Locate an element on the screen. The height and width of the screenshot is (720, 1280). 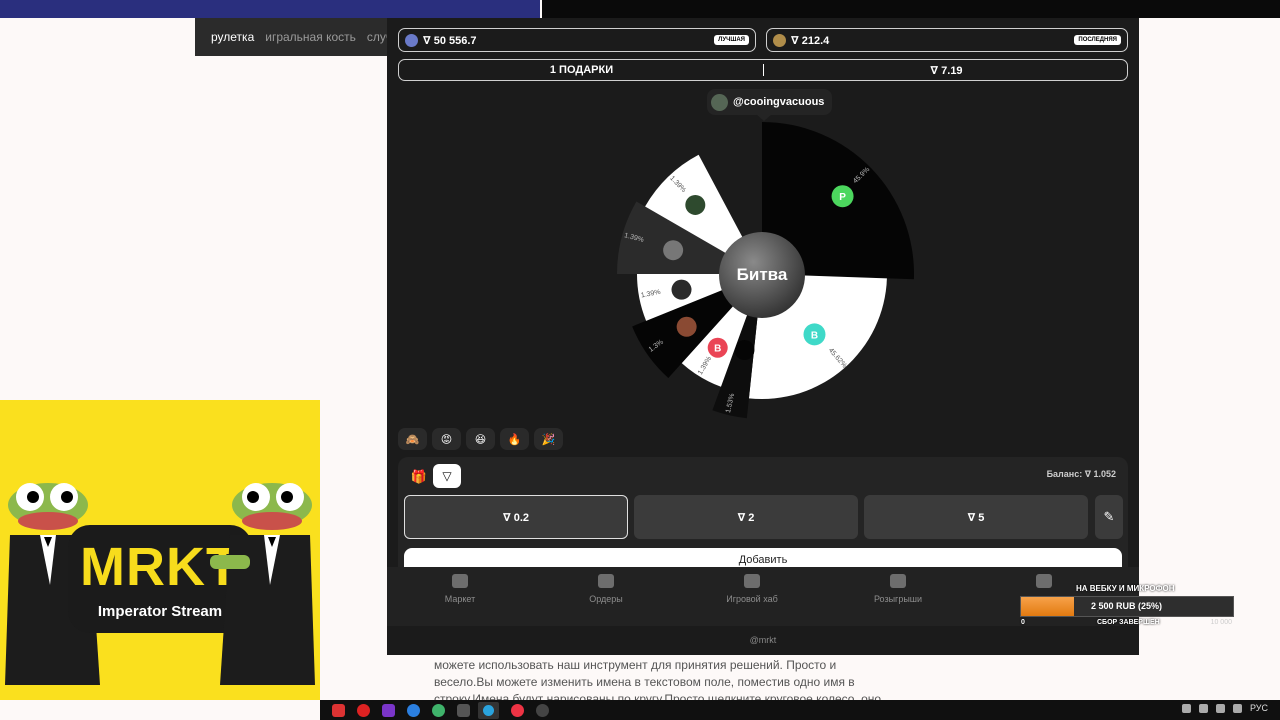
bg-tab-dice: игральная кость is located at coordinates (310, 37).